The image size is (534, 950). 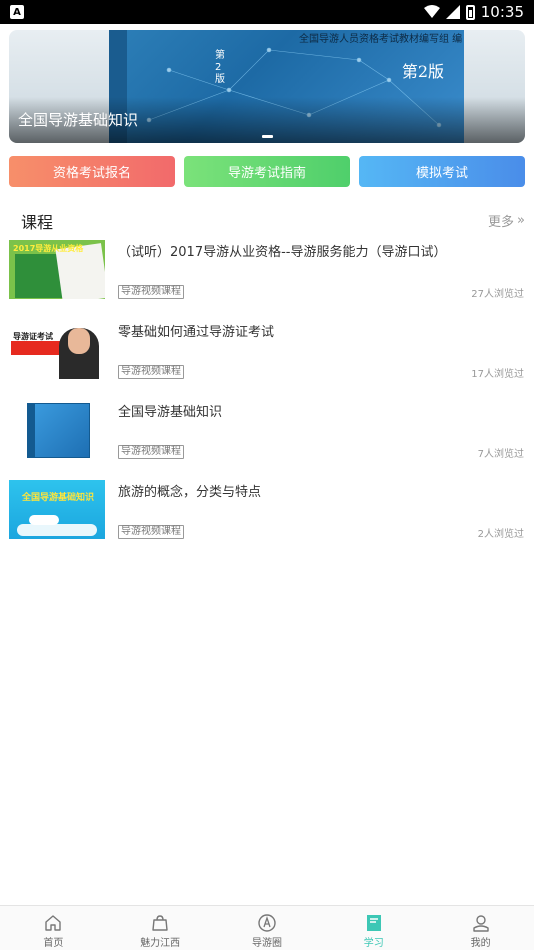 I want to click on person-icon, so click(x=480, y=923).